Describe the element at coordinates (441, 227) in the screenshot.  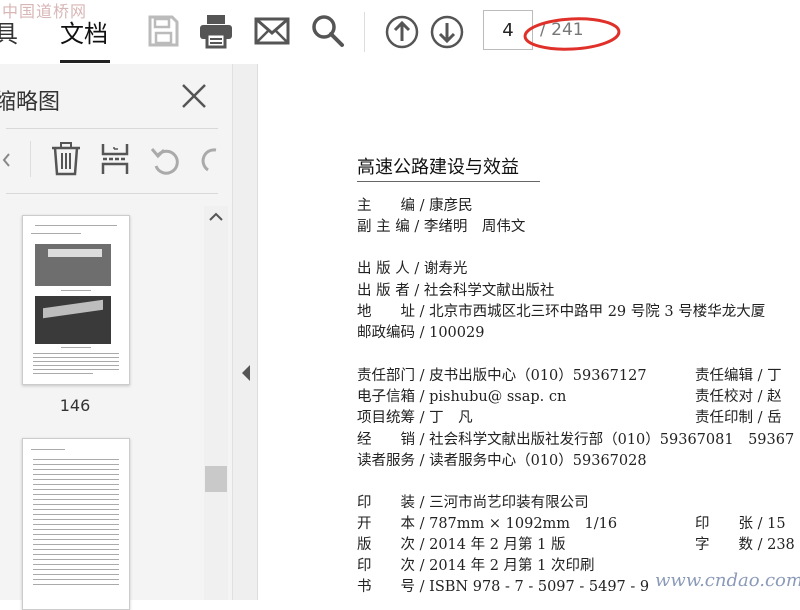
I see `copyright-line: 副 主 编 / 李绪明 周伟文` at that location.